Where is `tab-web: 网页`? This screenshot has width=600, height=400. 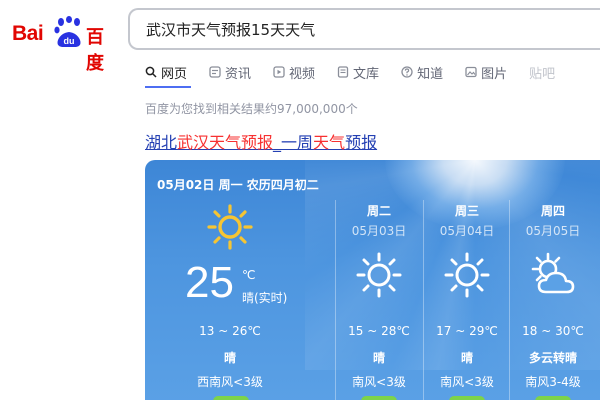 tab-web: 网页 is located at coordinates (166, 72).